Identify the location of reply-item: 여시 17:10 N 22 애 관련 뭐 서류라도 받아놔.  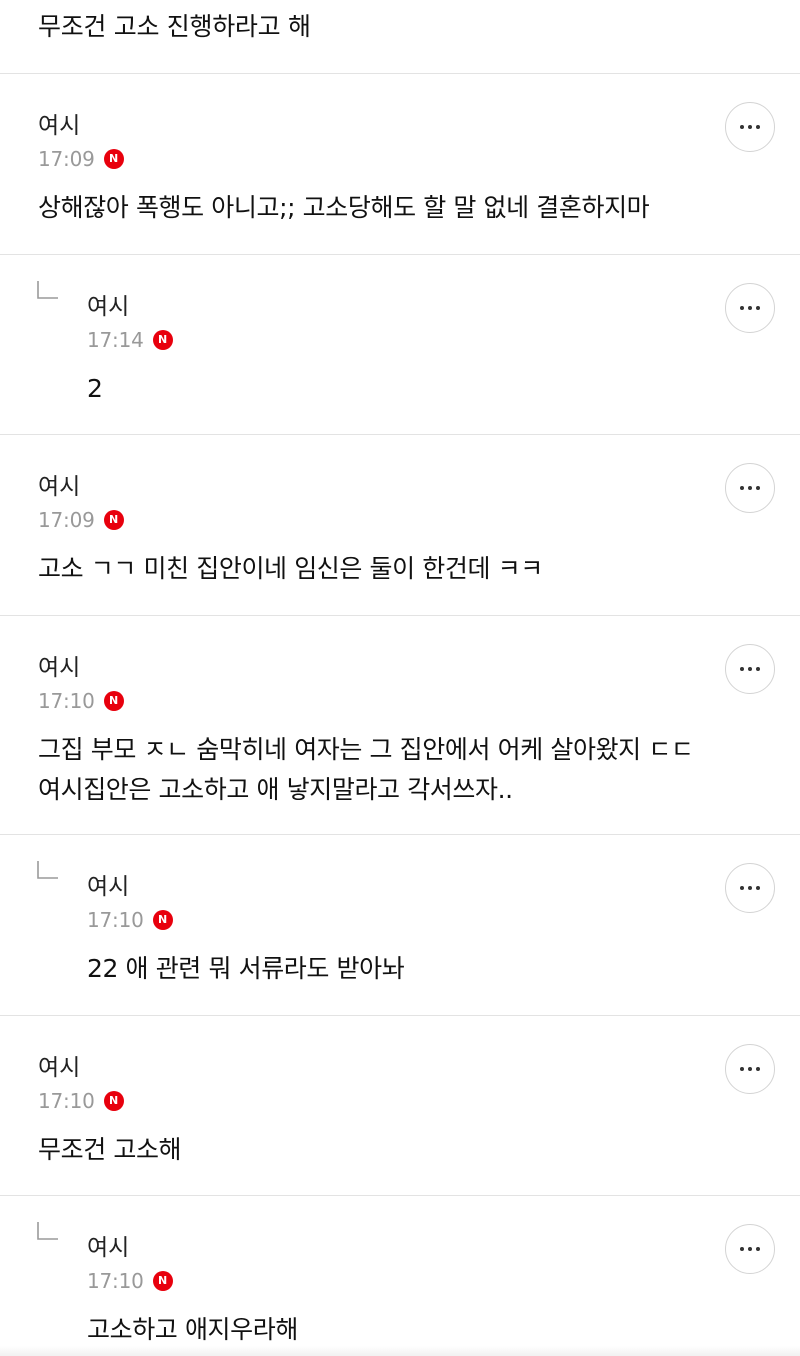
(400, 925).